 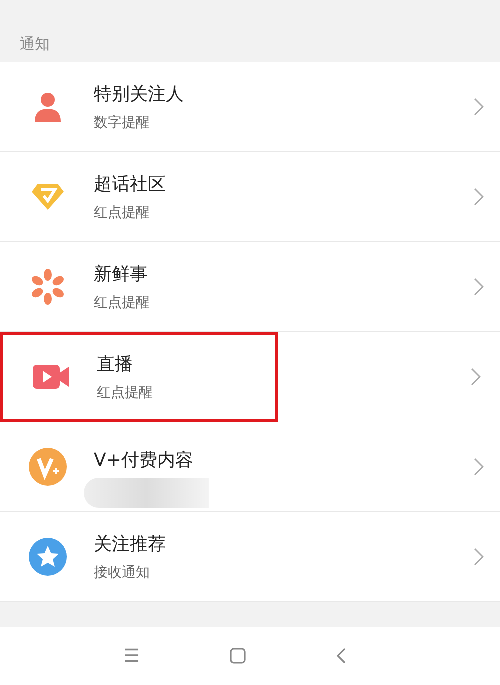 What do you see at coordinates (139, 94) in the screenshot?
I see `row-title: 特别关注人` at bounding box center [139, 94].